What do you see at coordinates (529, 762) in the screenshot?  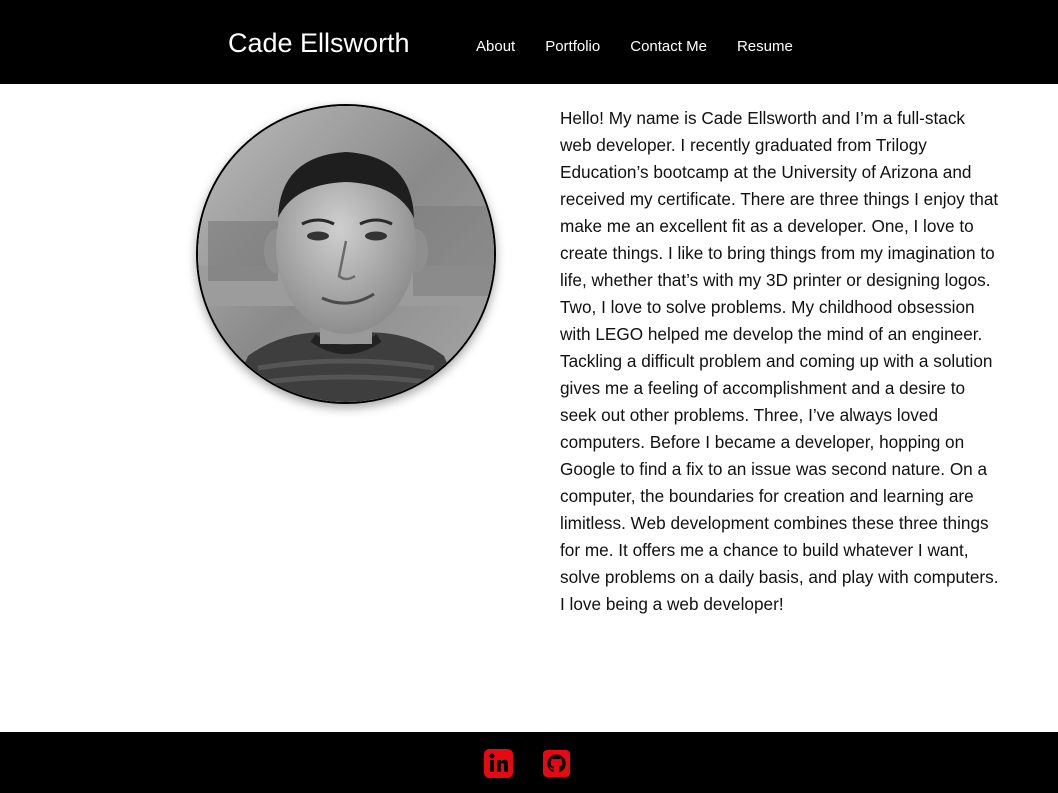 I see `footer` at bounding box center [529, 762].